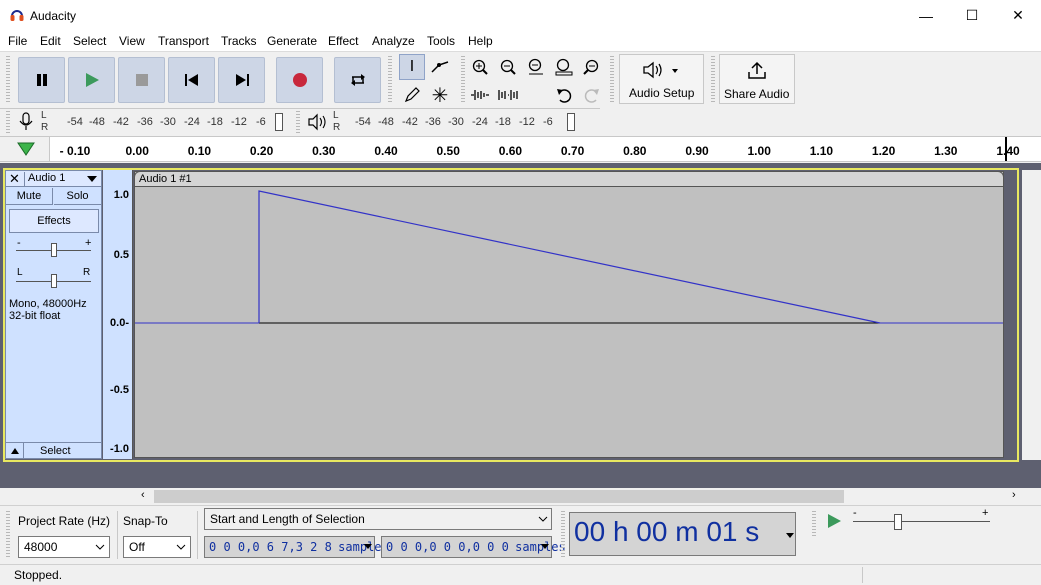 The width and height of the screenshot is (1041, 585). What do you see at coordinates (25, 149) in the screenshot?
I see `timeline-options` at bounding box center [25, 149].